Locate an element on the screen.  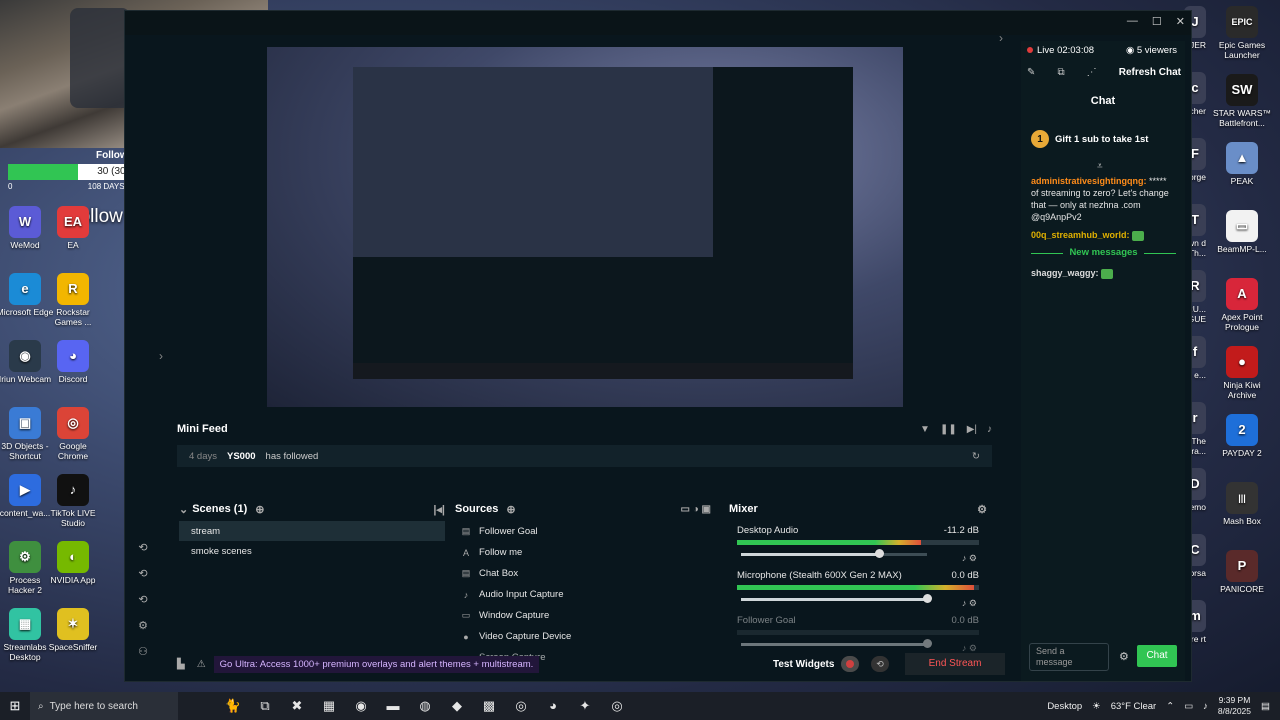
source-item: A Follow me is located at coordinates (583, 552).